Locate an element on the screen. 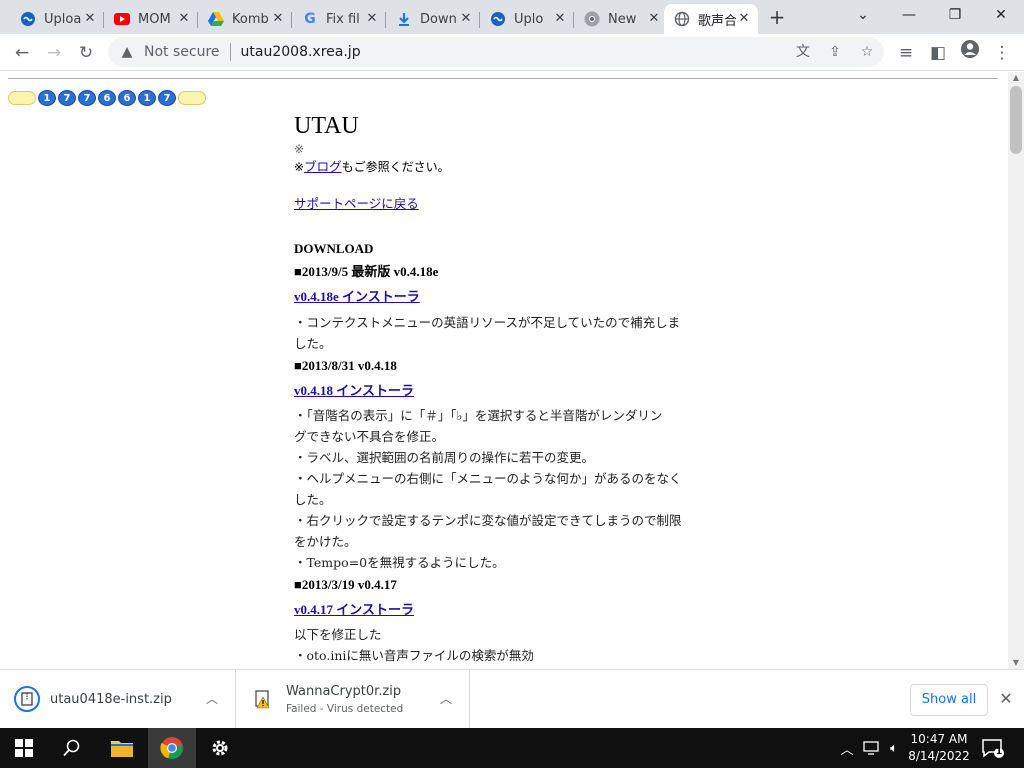  show-all-button: Show all is located at coordinates (949, 700).